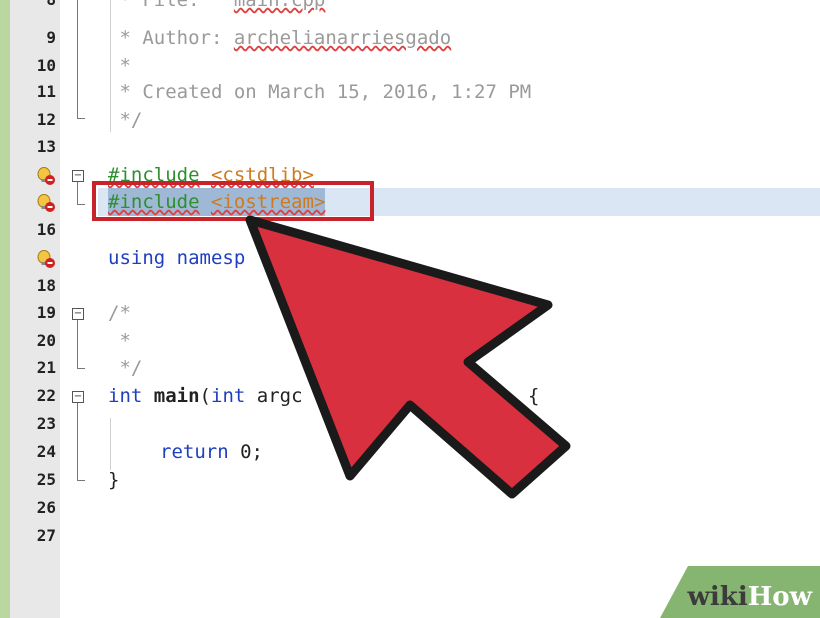 This screenshot has width=820, height=618. I want to click on watermark-text: wikiHow, so click(749, 597).